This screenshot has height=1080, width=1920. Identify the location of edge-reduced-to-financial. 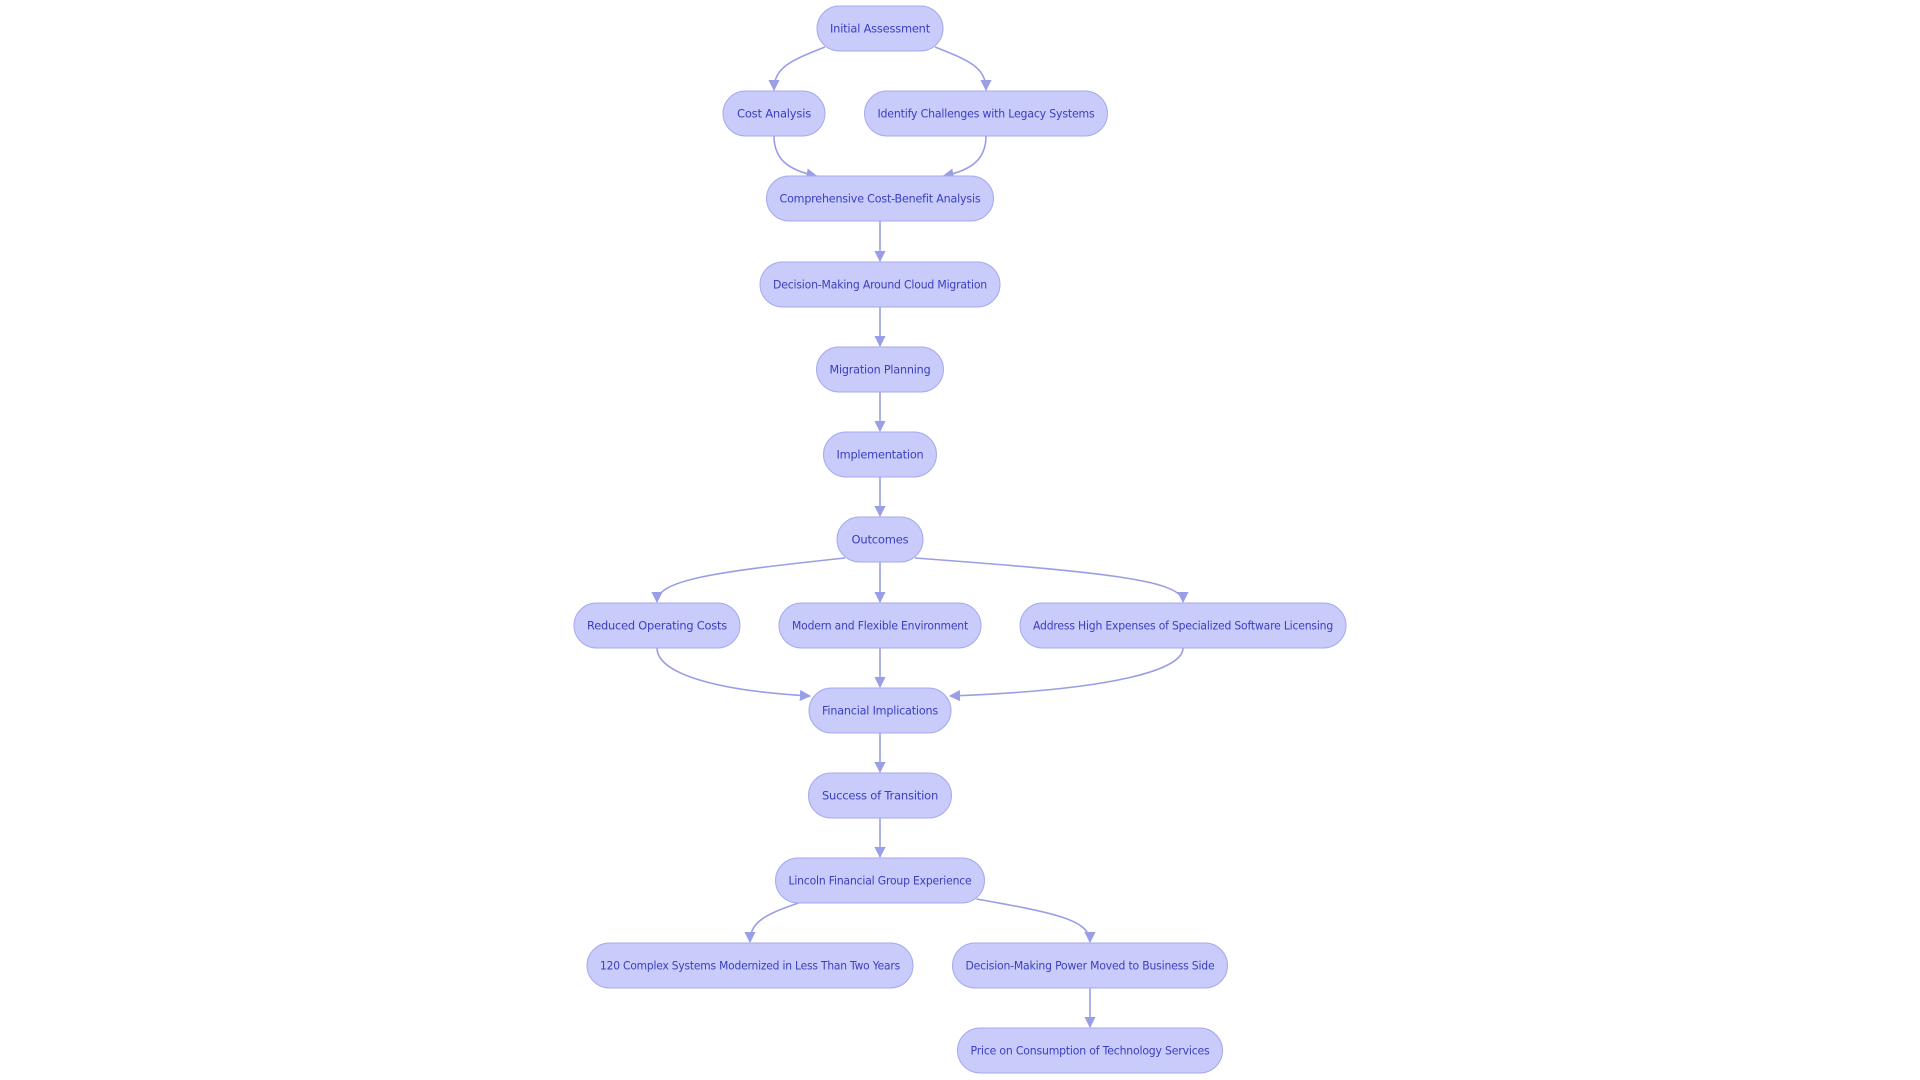
(734, 674).